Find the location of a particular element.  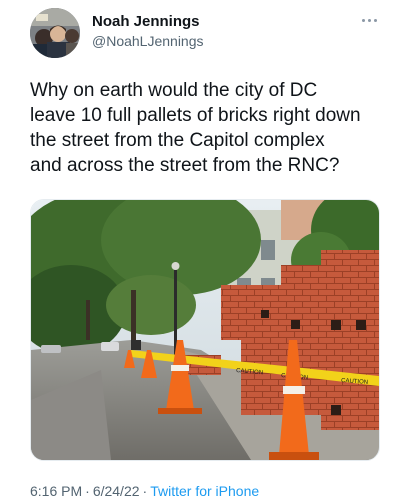

more-options-button is located at coordinates (370, 20).